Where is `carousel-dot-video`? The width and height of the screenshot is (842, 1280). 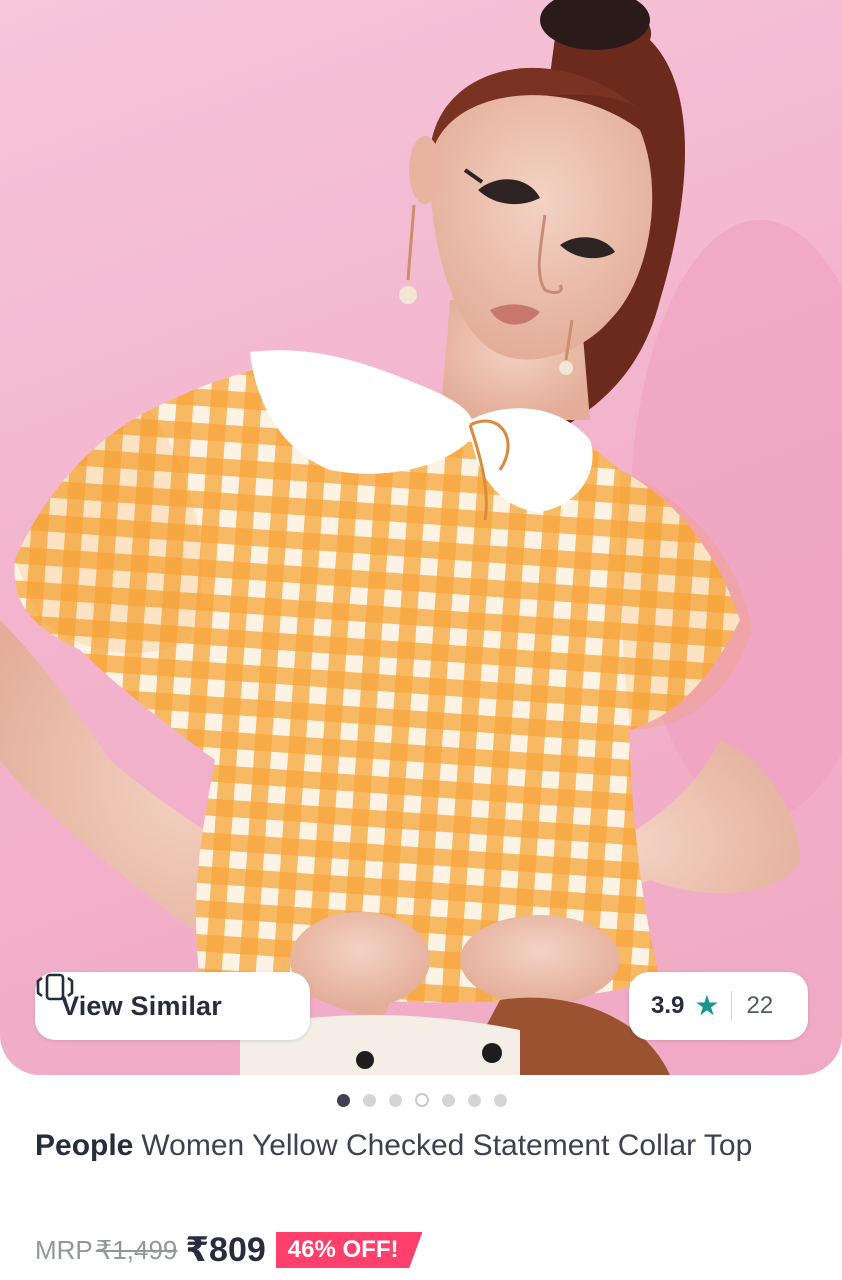
carousel-dot-video is located at coordinates (422, 1100).